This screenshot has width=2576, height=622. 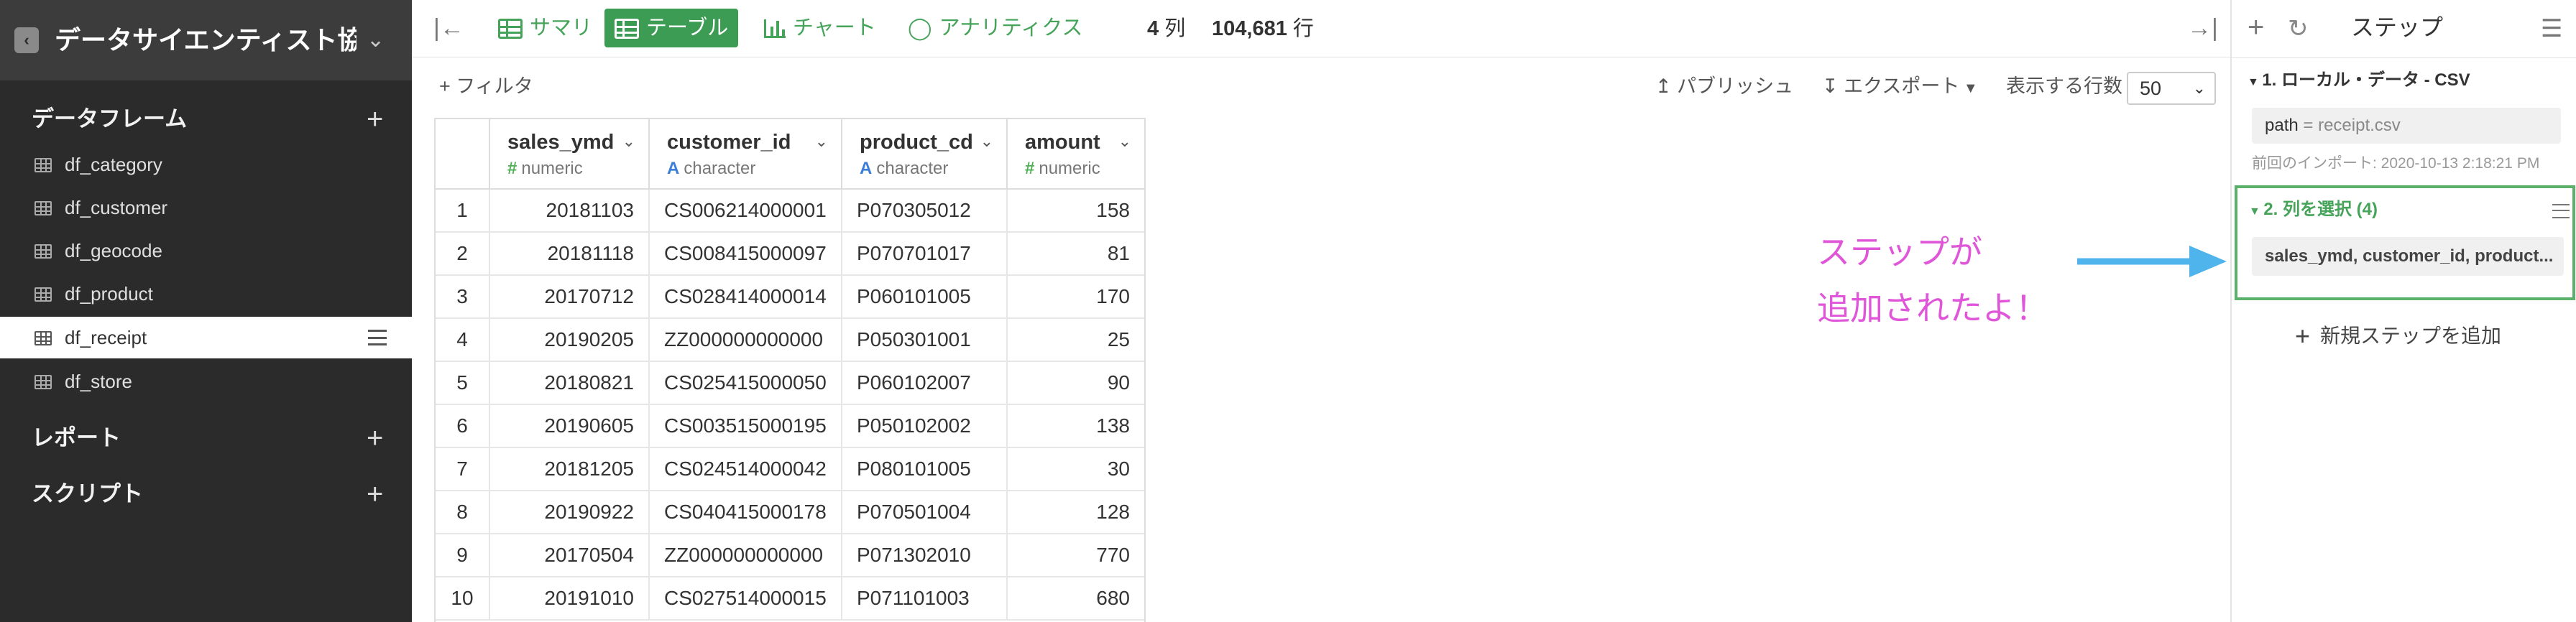 What do you see at coordinates (746, 154) in the screenshot?
I see `column-header-customer-id: customer_id ⌄ Acharacter` at bounding box center [746, 154].